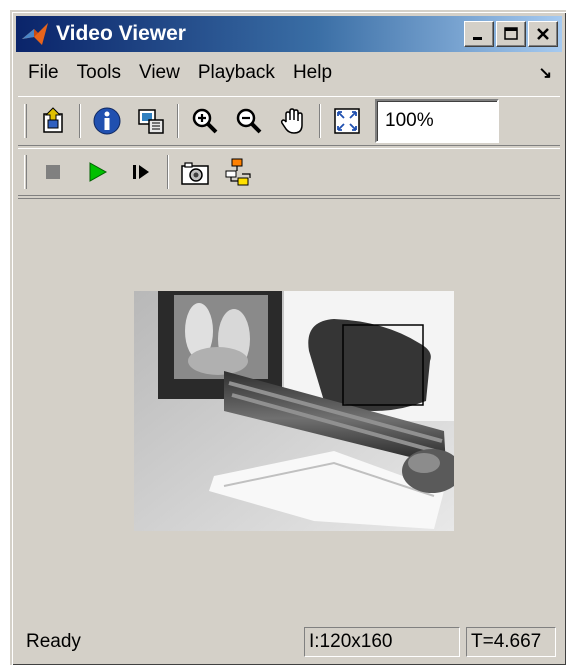 The width and height of the screenshot is (566, 665). I want to click on zoom-in-button, so click(205, 121).